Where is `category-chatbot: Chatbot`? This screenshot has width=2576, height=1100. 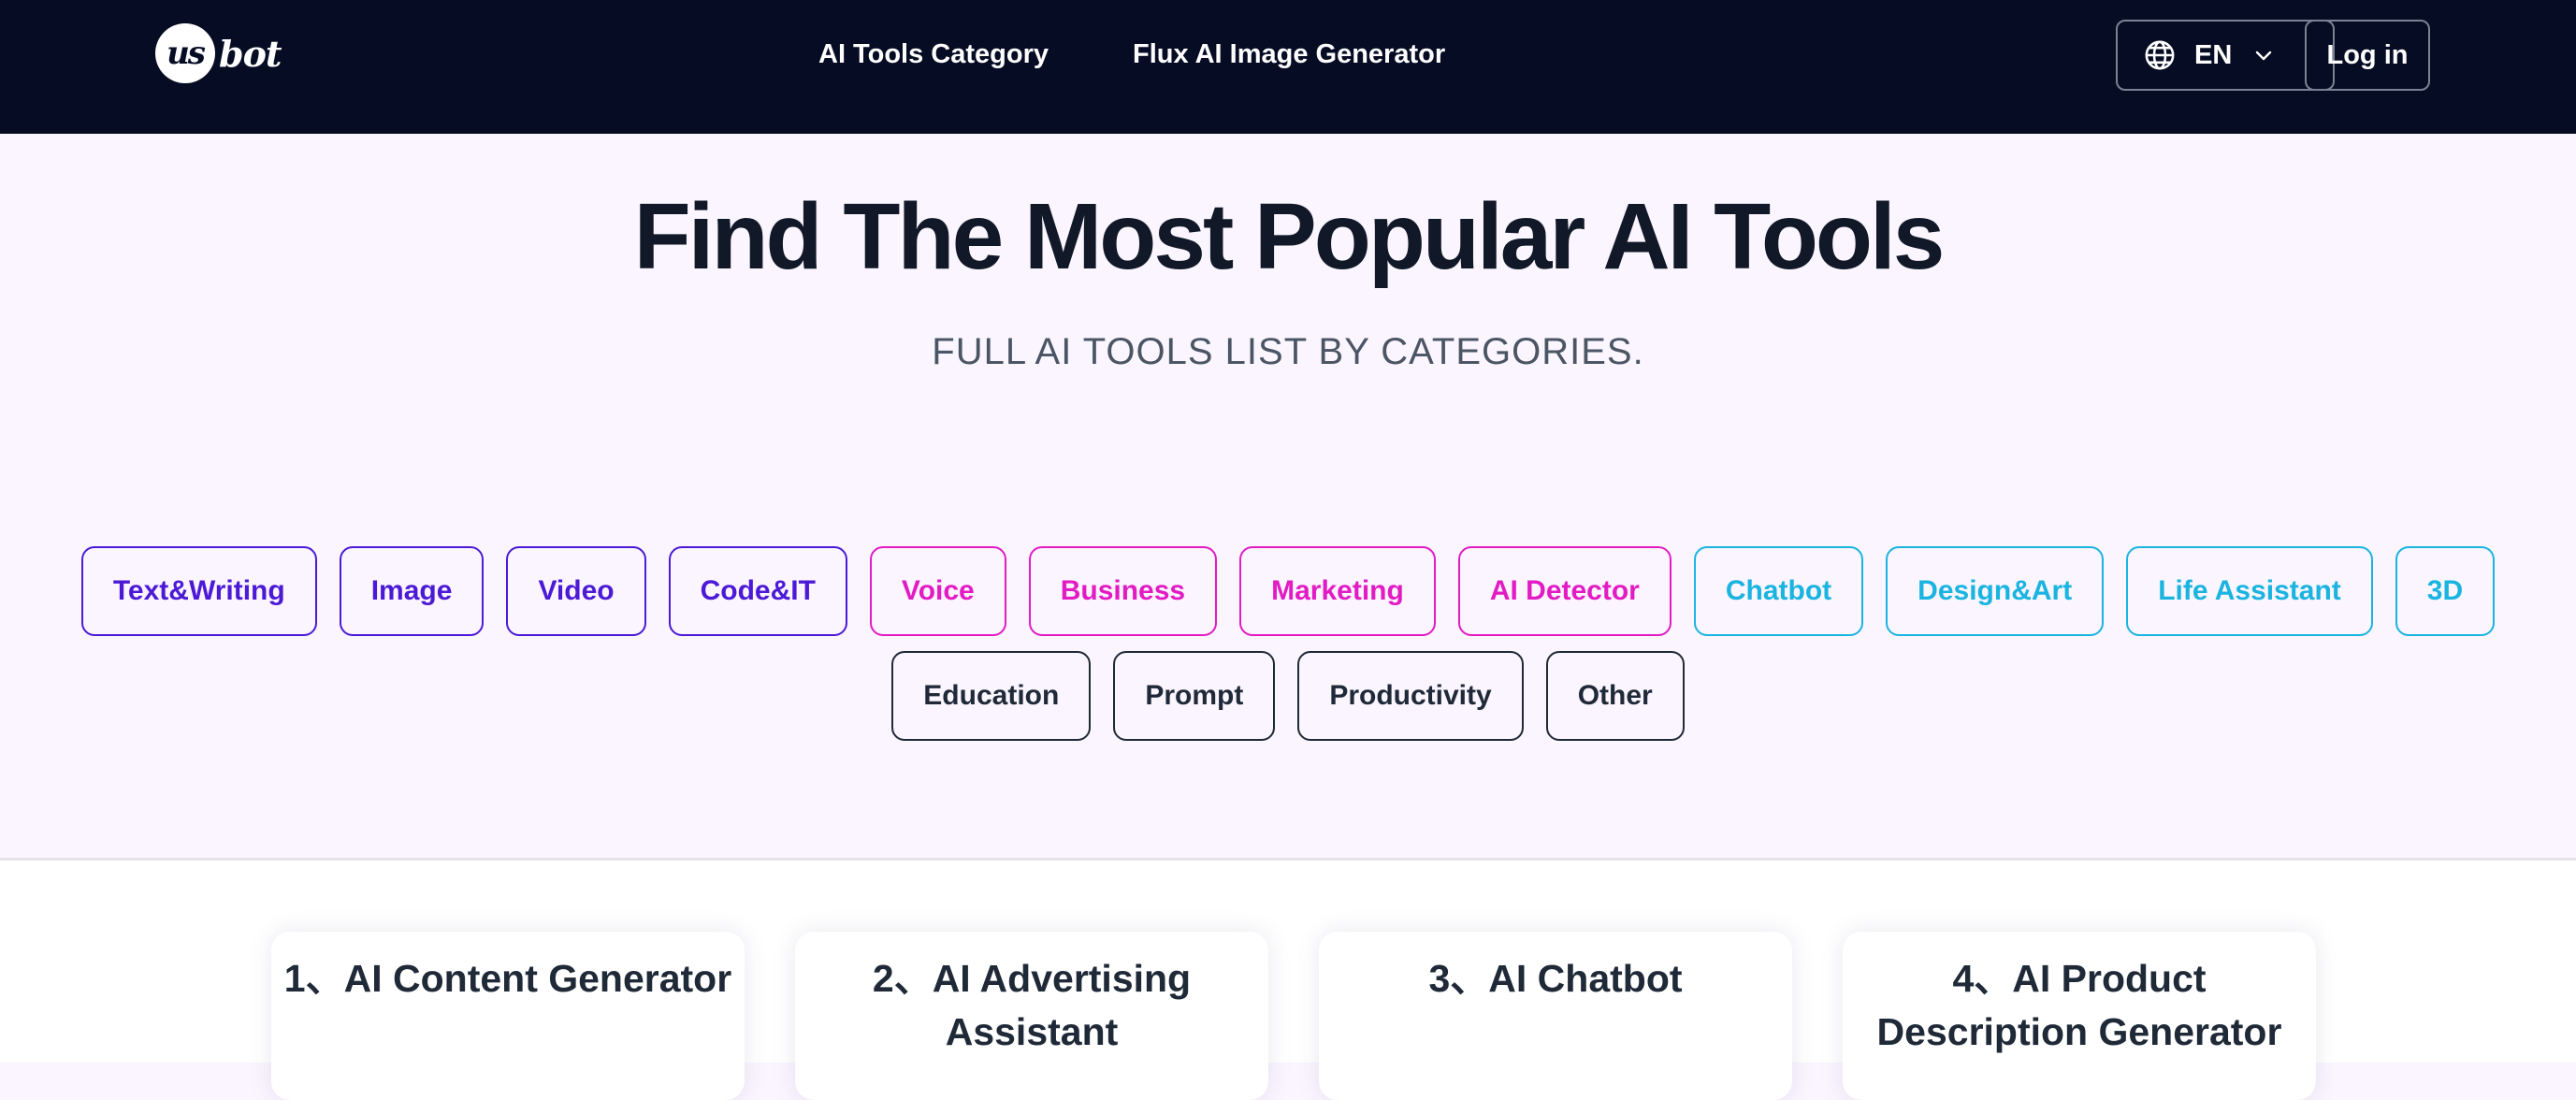 category-chatbot: Chatbot is located at coordinates (1778, 591).